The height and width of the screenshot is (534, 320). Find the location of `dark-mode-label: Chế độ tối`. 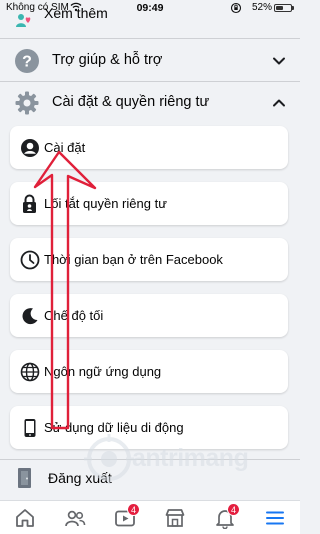

dark-mode-label: Chế độ tối is located at coordinates (74, 315).